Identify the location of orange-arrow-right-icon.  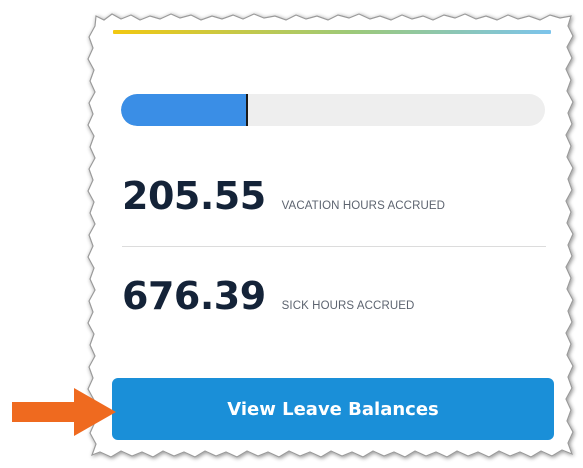
(64, 412).